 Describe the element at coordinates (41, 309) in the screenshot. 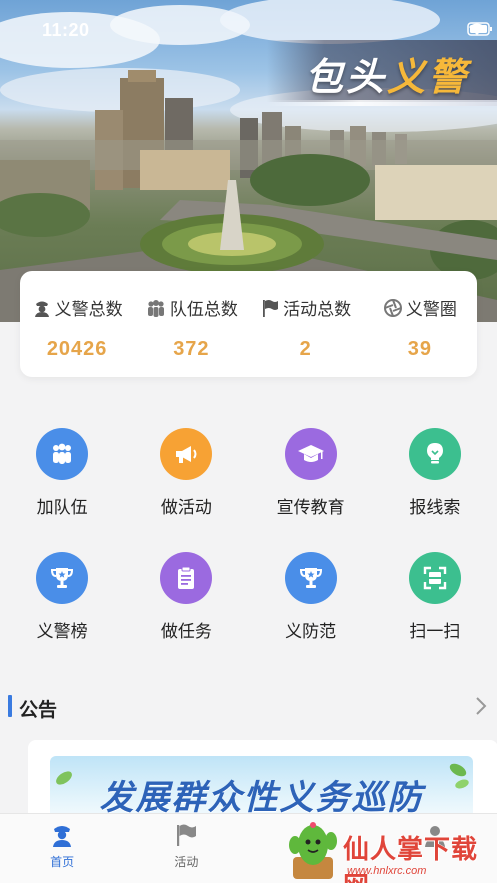

I see `police-icon` at that location.